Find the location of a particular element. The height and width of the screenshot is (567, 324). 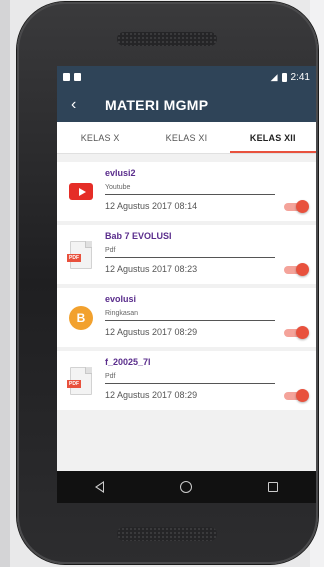

earpiece-speaker is located at coordinates (167, 39).